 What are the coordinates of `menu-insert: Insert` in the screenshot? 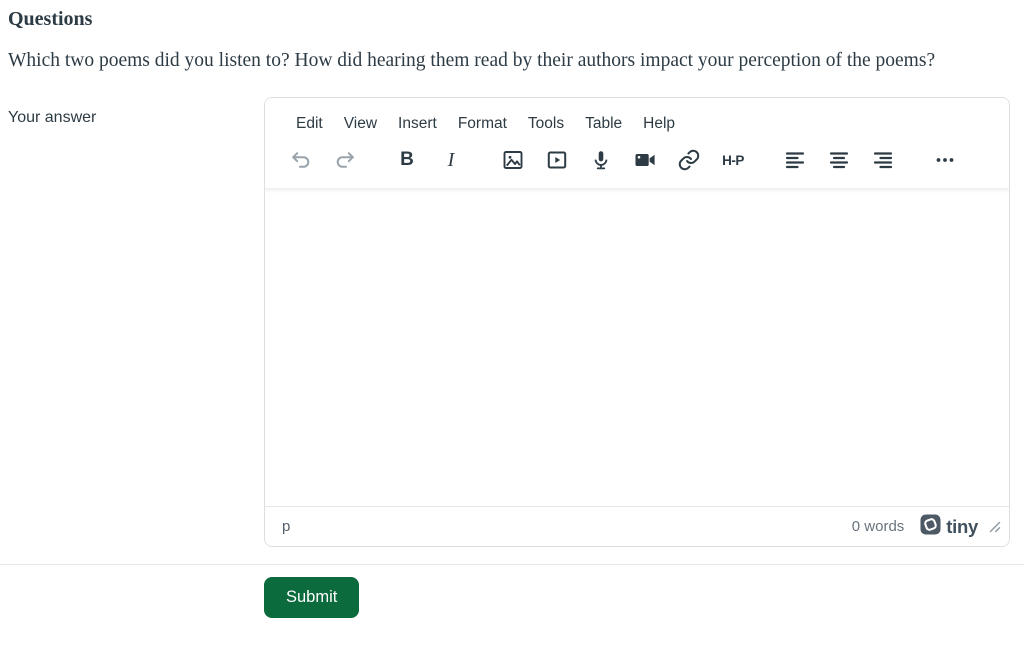 It's located at (417, 124).